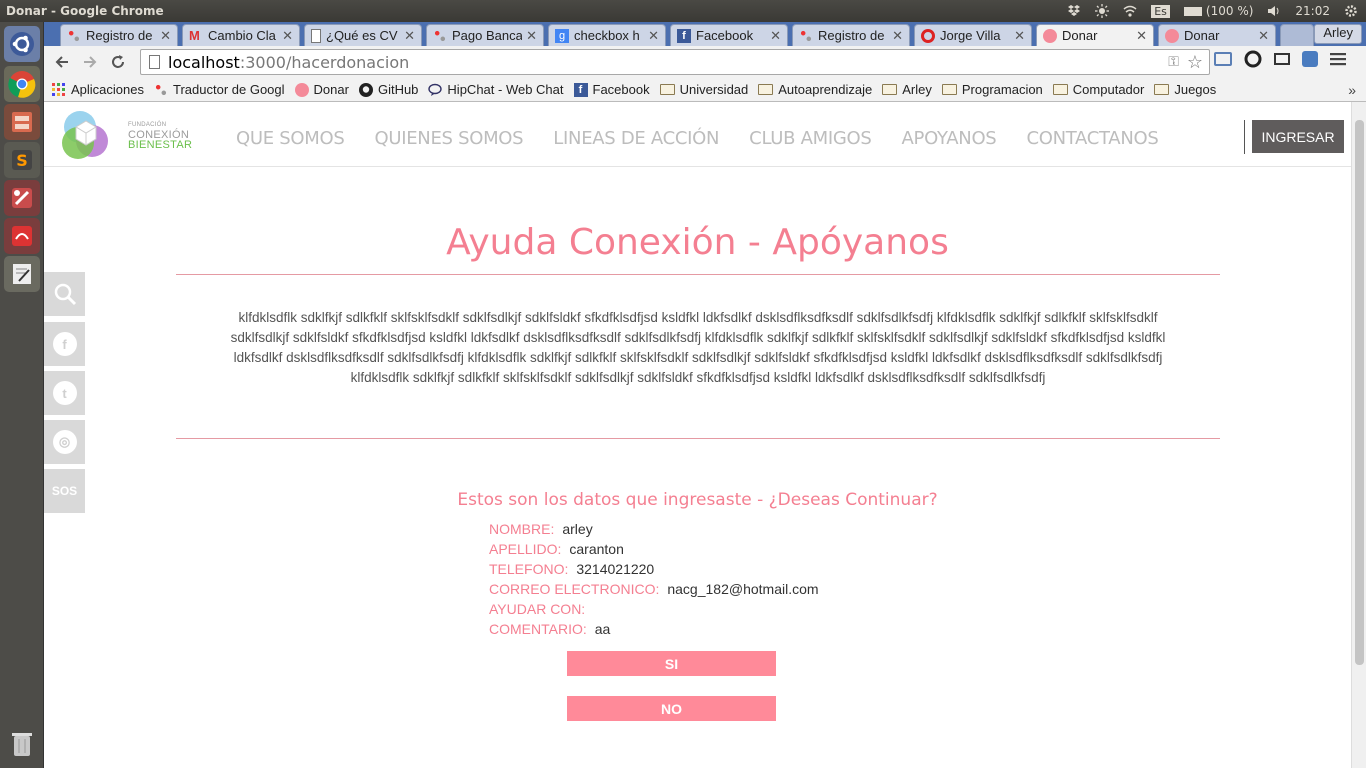  I want to click on tab-checkbox: g checkbox h ✕, so click(607, 35).